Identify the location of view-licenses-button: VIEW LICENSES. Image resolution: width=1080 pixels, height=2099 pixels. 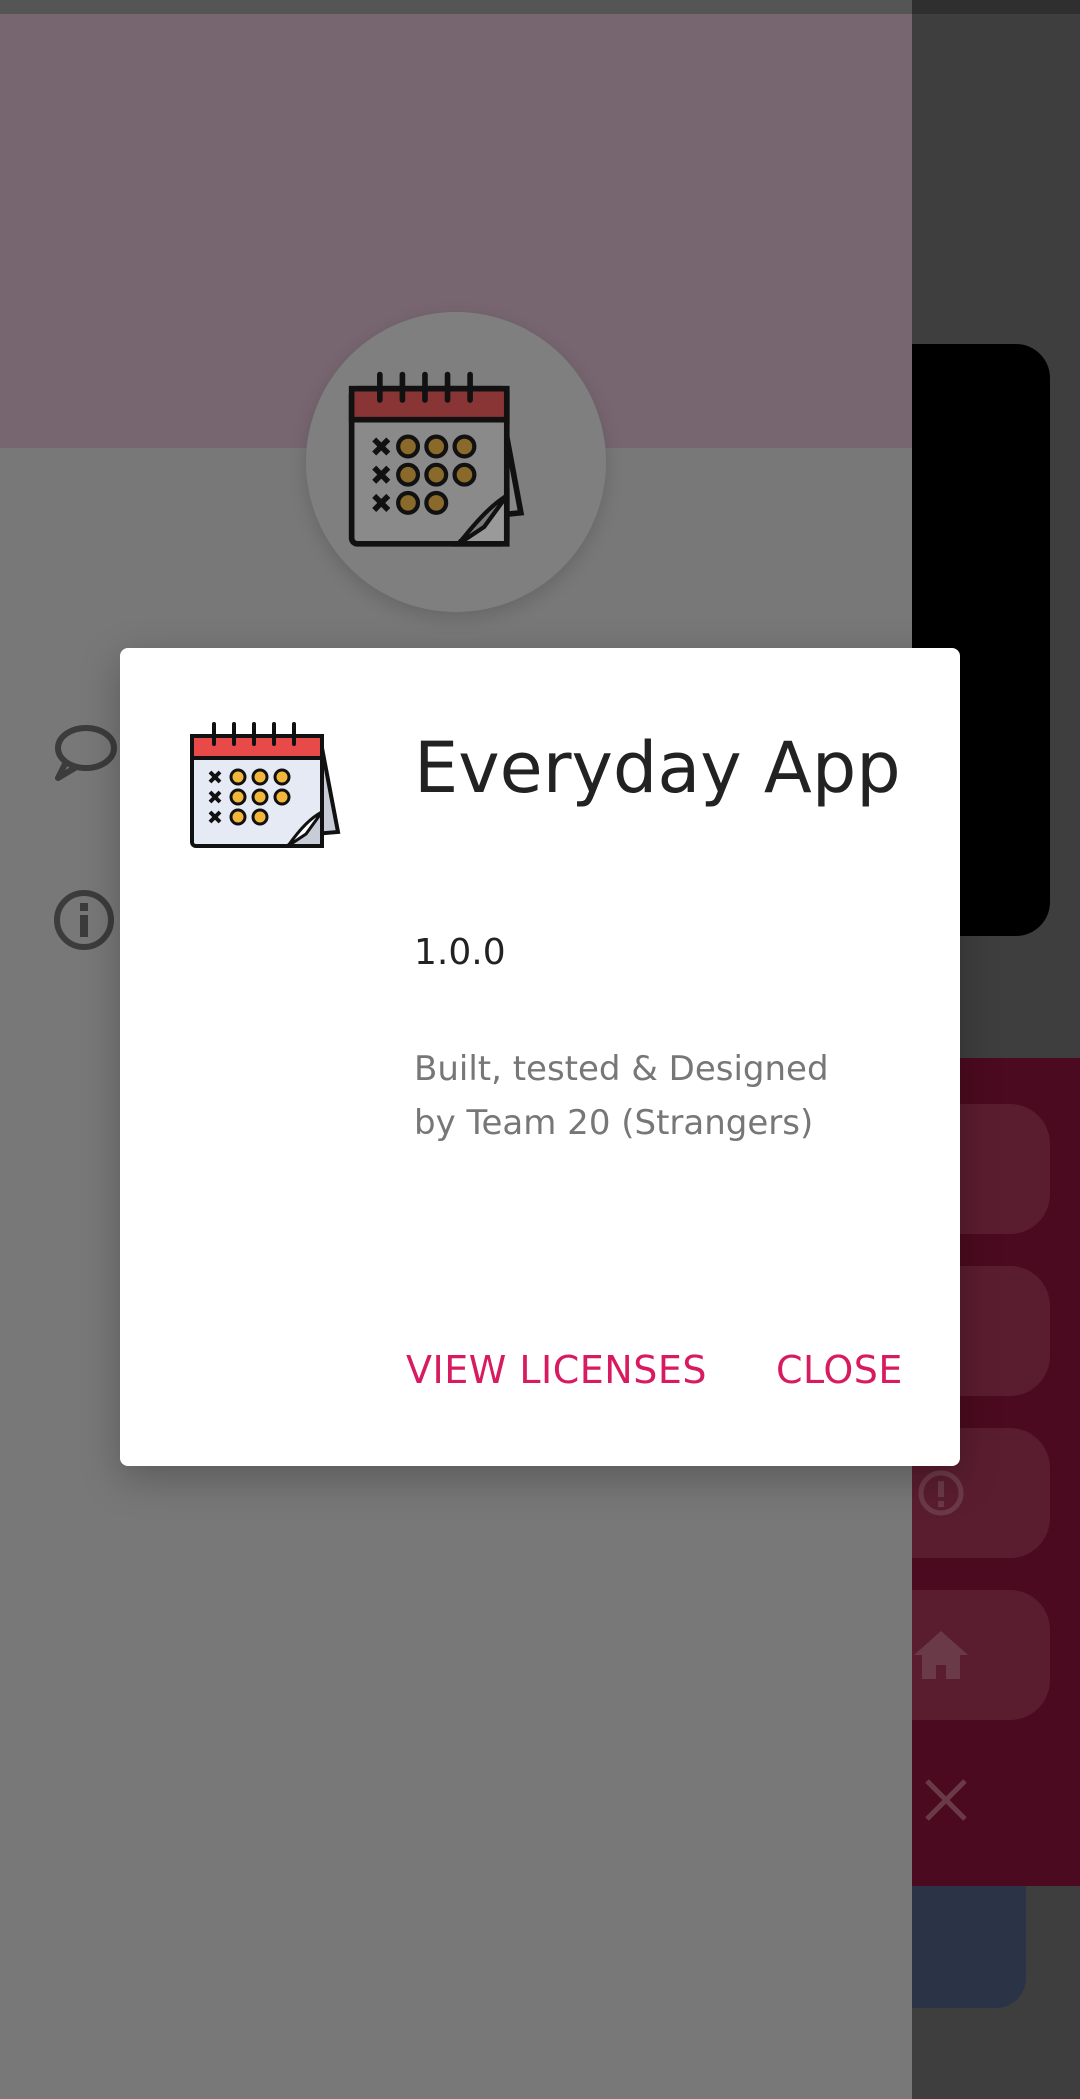
(556, 1370).